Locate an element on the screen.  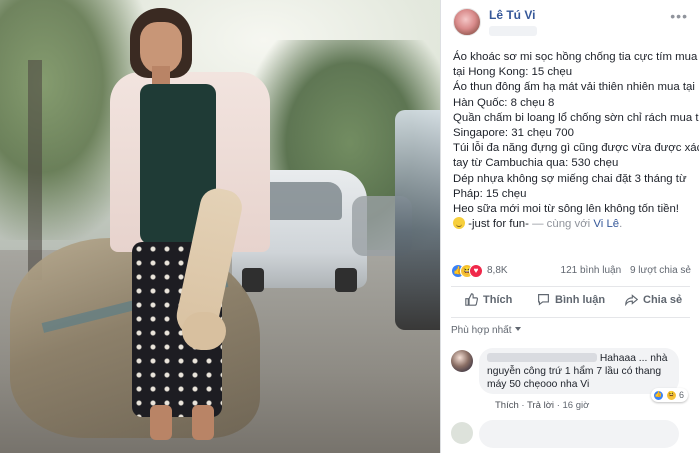
comment-icon is located at coordinates (543, 300).